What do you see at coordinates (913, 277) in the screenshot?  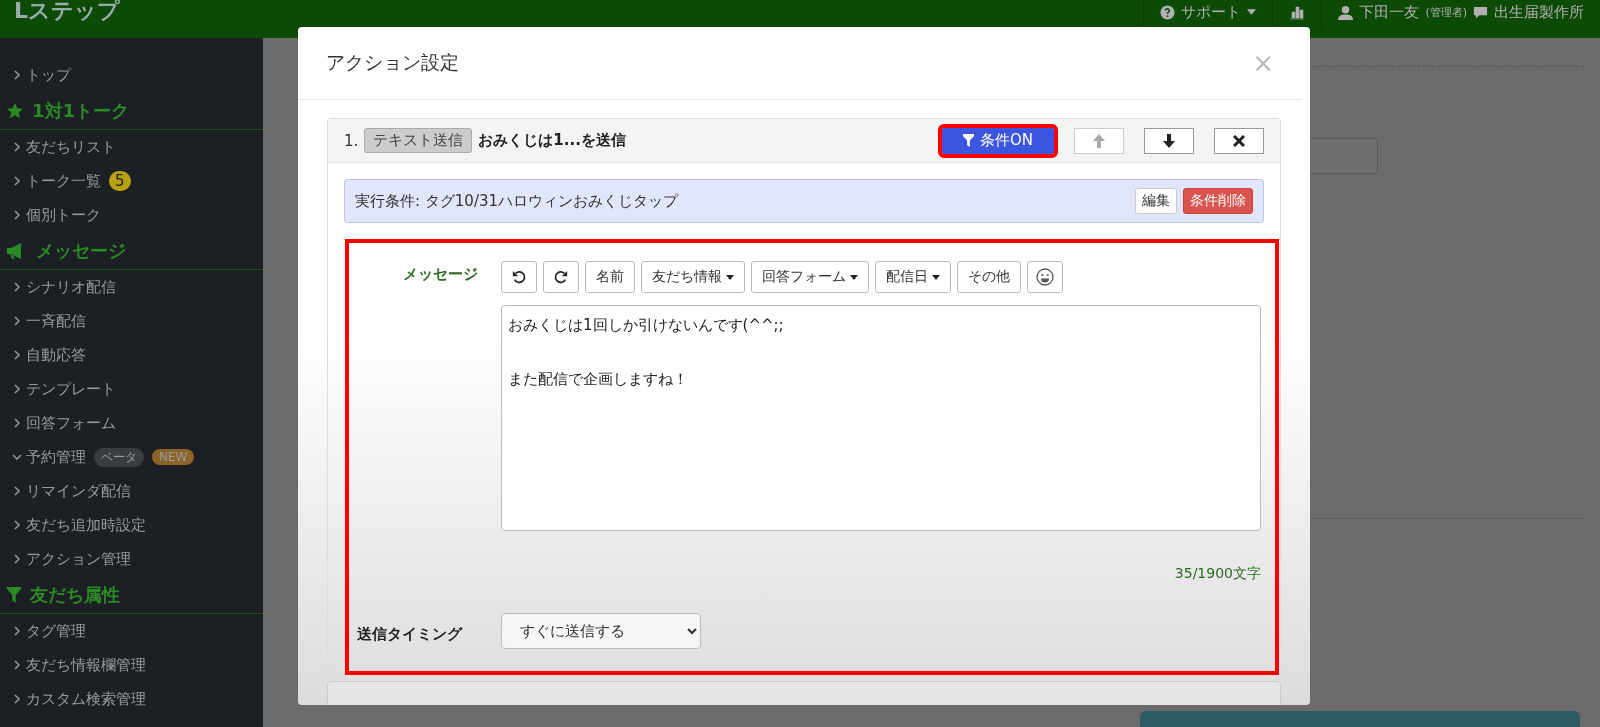 I see `toolbar-dropdown: 配信日` at bounding box center [913, 277].